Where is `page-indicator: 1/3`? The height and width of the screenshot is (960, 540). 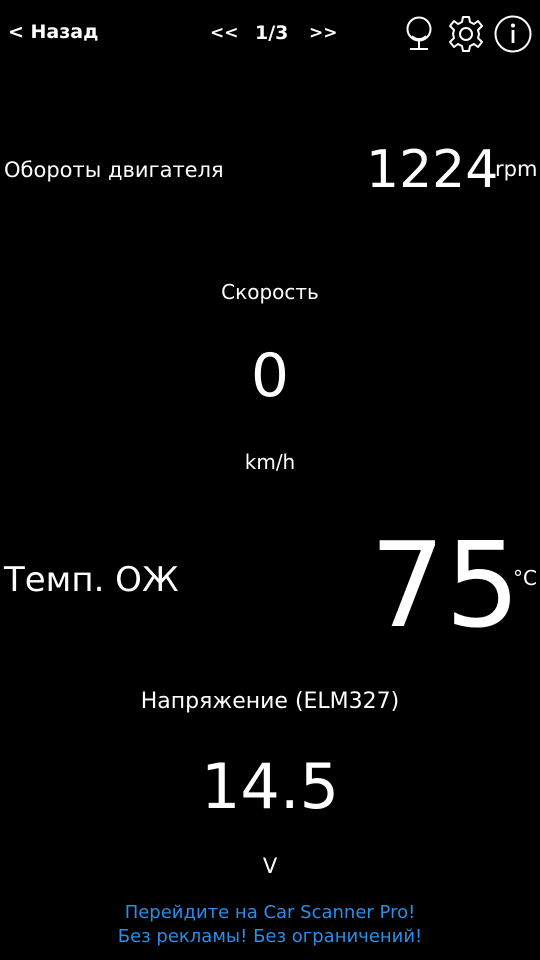 page-indicator: 1/3 is located at coordinates (272, 33).